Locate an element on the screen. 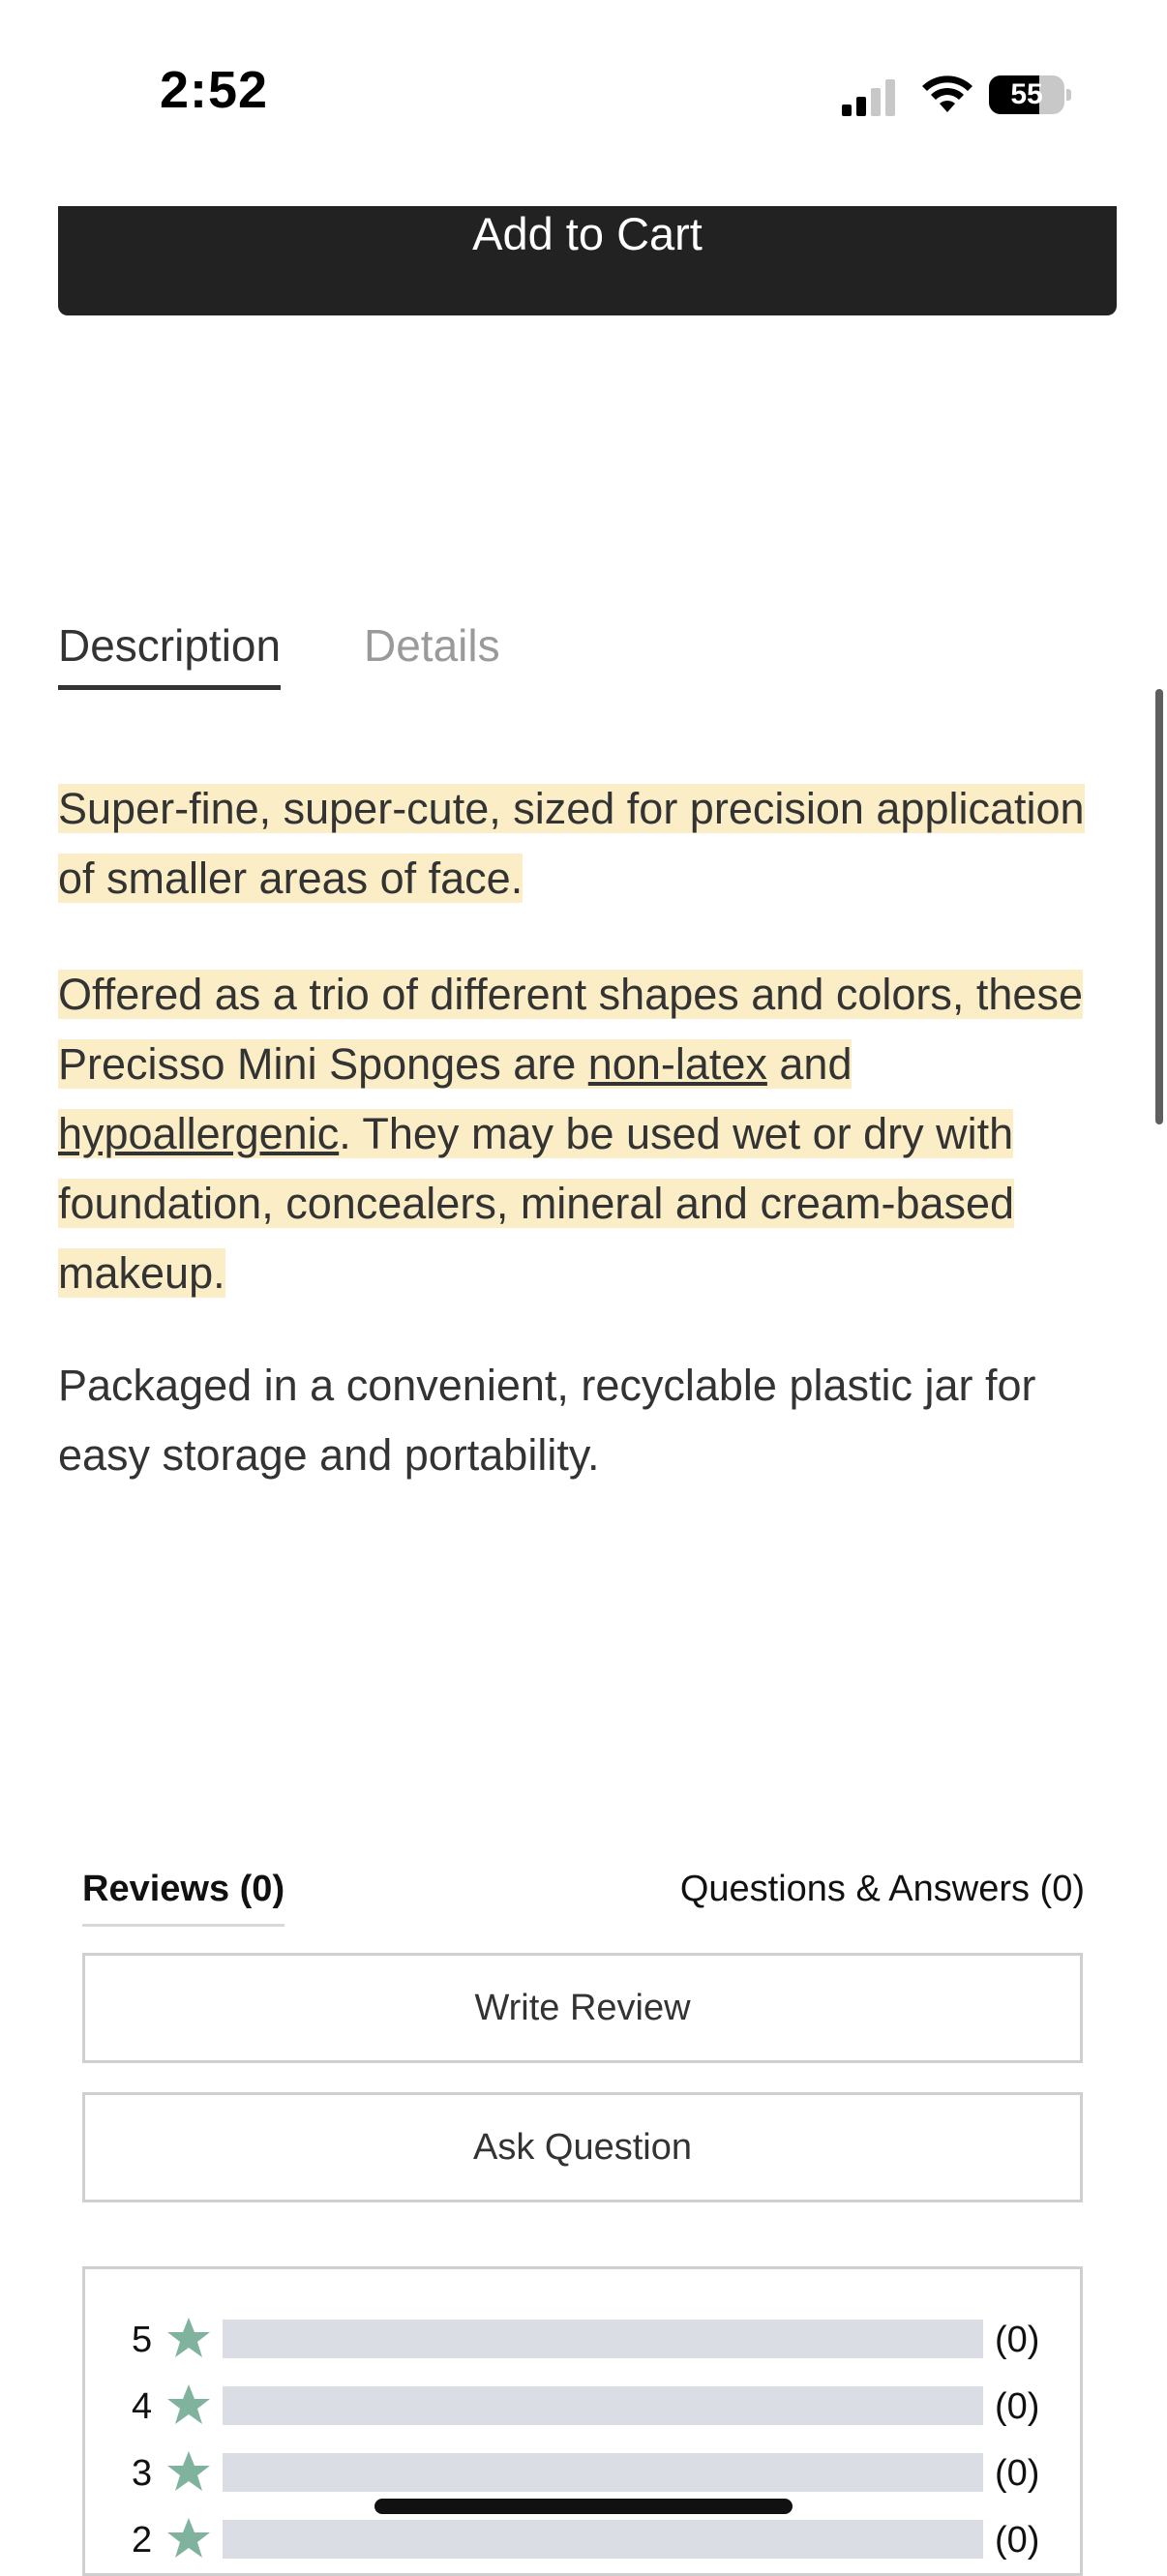  tab-questions-answers: Questions & Answers (0) is located at coordinates (882, 1889).